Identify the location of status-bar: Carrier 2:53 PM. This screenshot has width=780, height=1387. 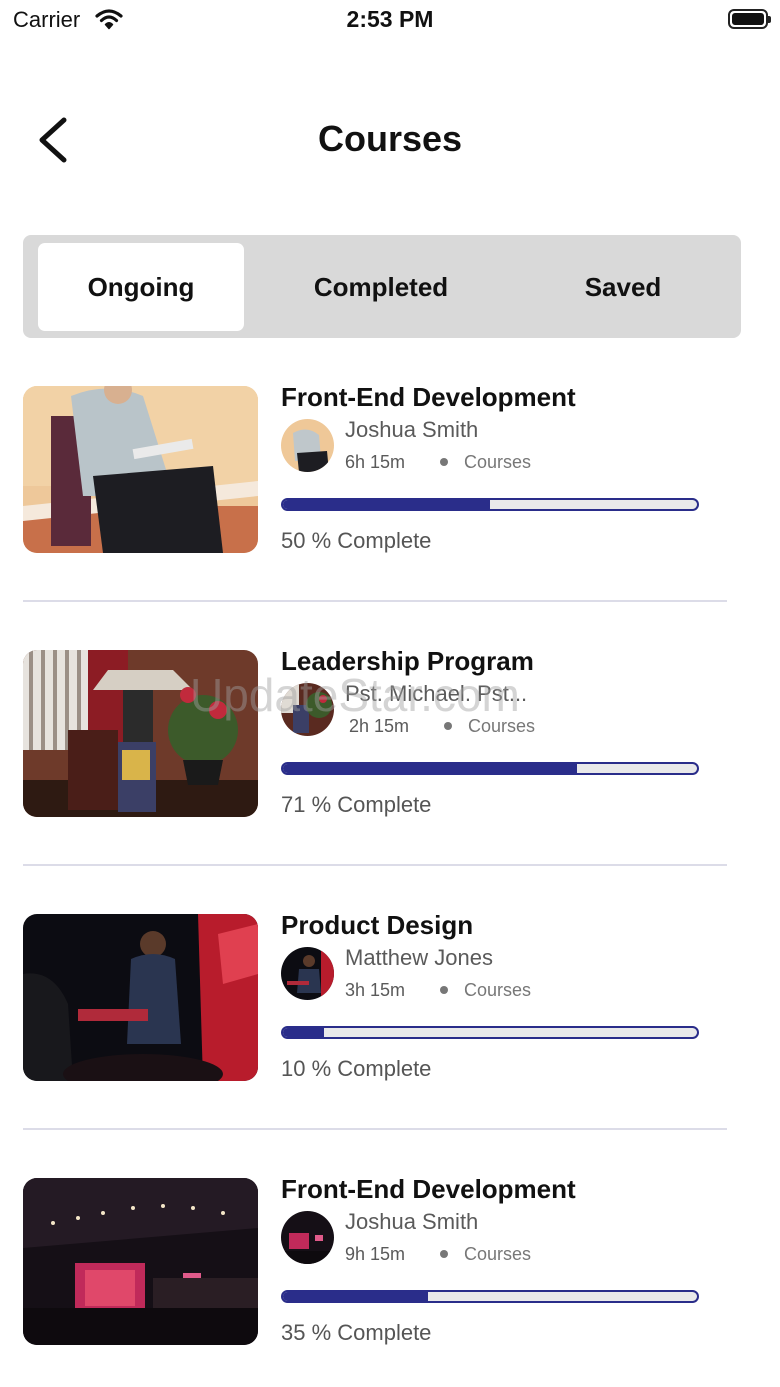
(390, 20).